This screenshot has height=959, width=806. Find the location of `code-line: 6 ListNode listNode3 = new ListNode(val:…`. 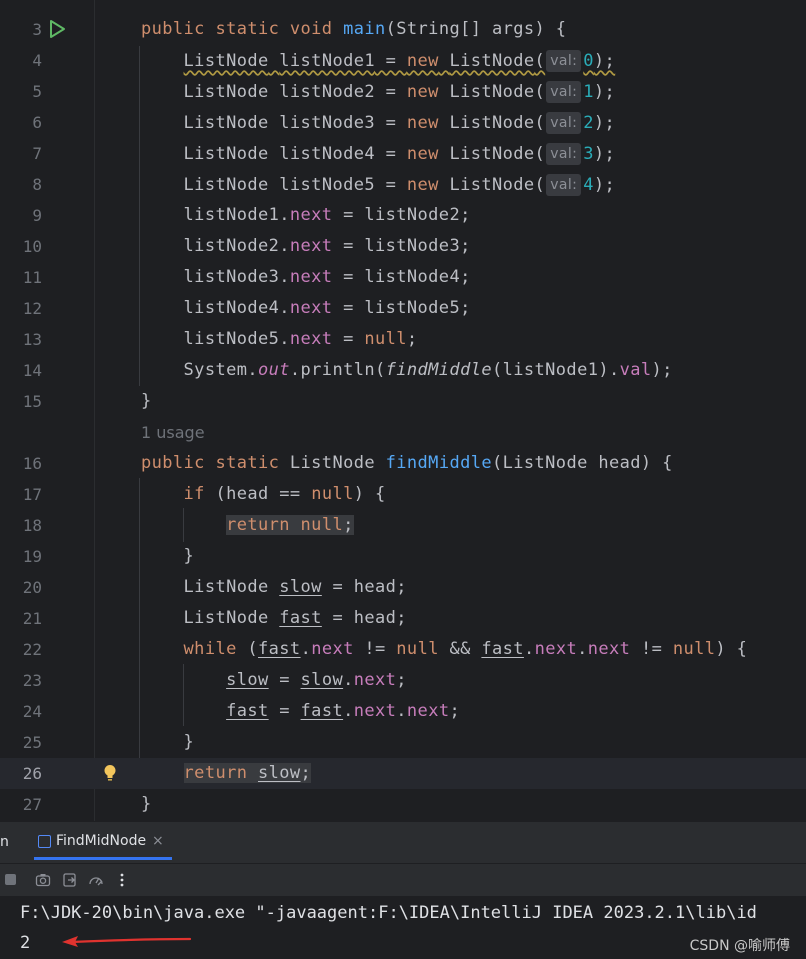

code-line: 6 ListNode listNode3 = new ListNode(val:… is located at coordinates (403, 122).